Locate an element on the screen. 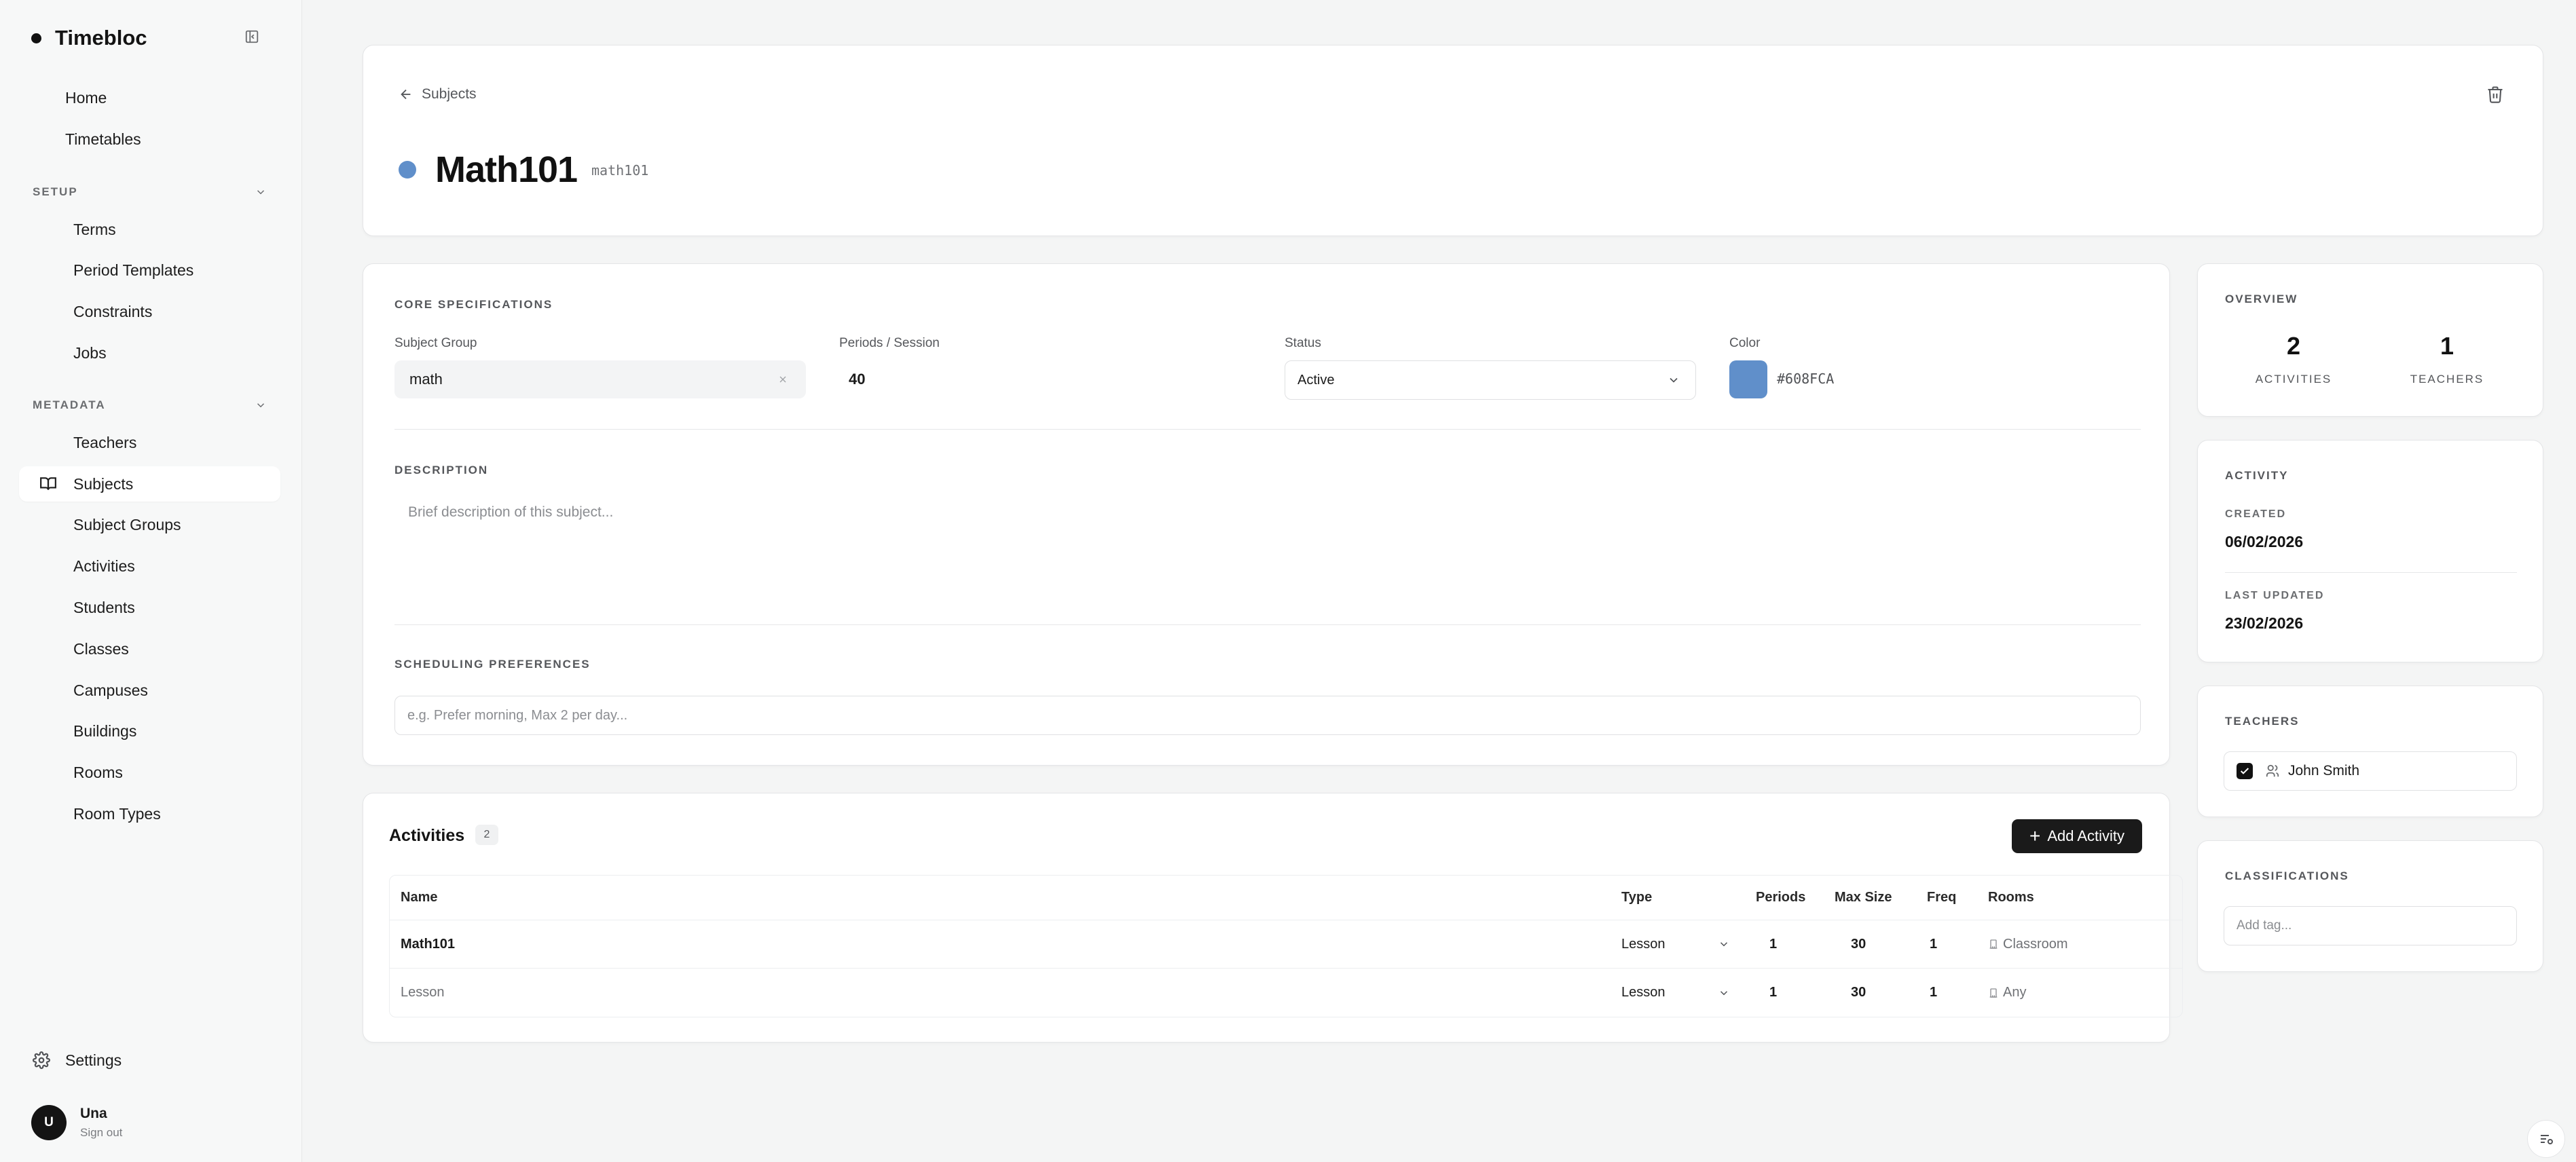 The image size is (2576, 1162). subject-group-value: math is located at coordinates (426, 379).